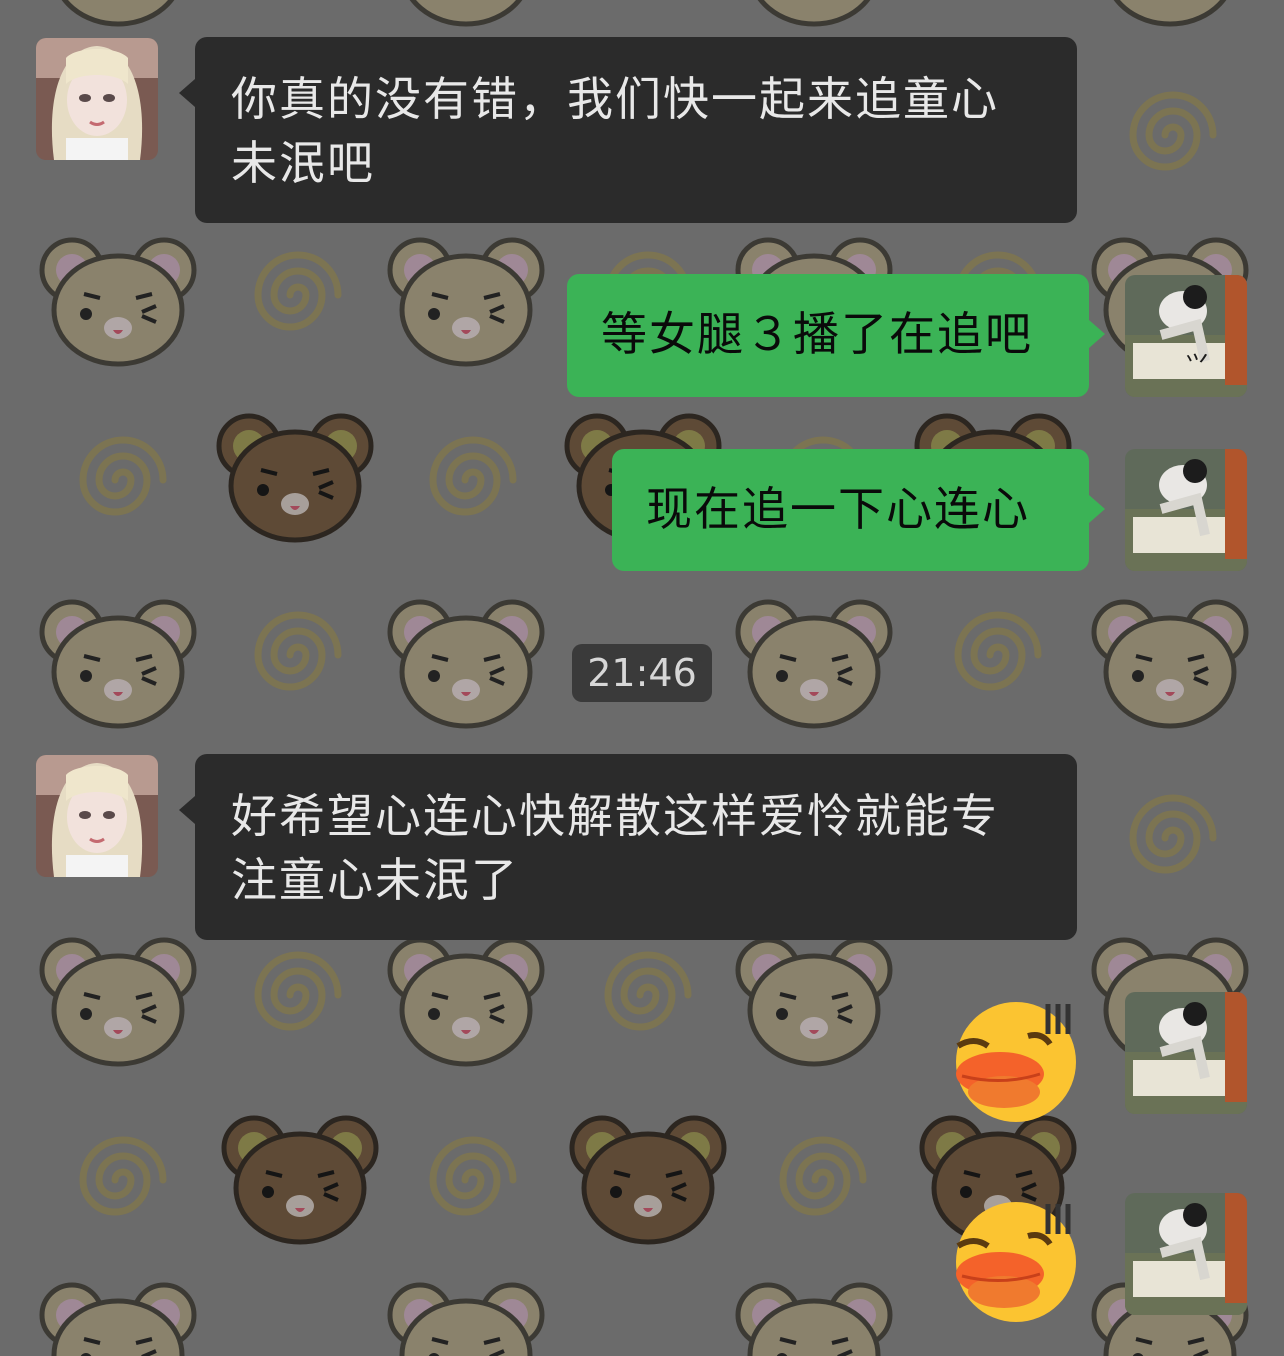 Image resolution: width=1284 pixels, height=1356 pixels. I want to click on message-text: 好希望心连心快解散这样爱怜就能专注童心未泯了, so click(615, 848).